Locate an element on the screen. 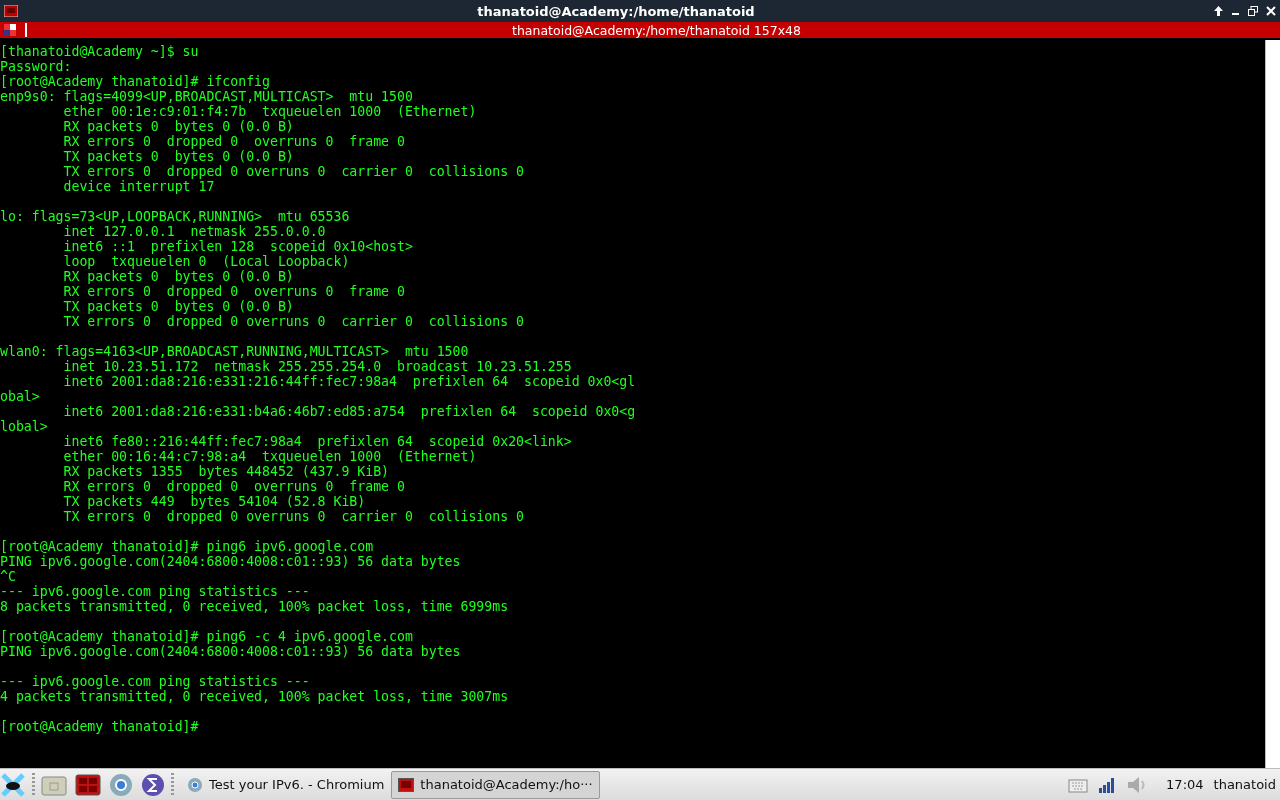 This screenshot has height=800, width=1280. terminal-line: ether 00:16:44:c7:98:a4 txqueuelen 1000 (Ethernet) is located at coordinates (269, 456).